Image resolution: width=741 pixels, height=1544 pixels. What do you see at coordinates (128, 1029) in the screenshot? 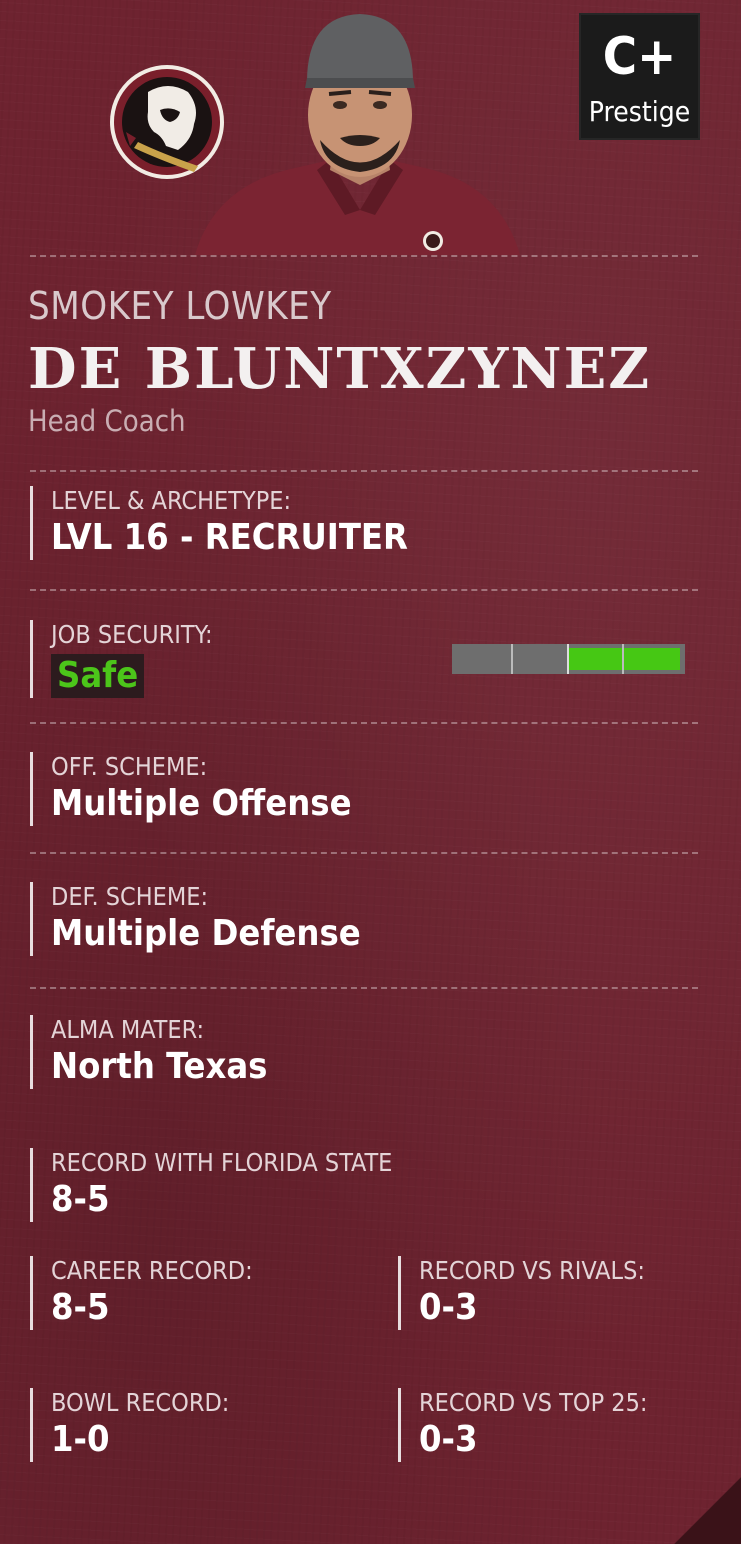
I see `alma-mater-label: ALMA MATER:` at bounding box center [128, 1029].